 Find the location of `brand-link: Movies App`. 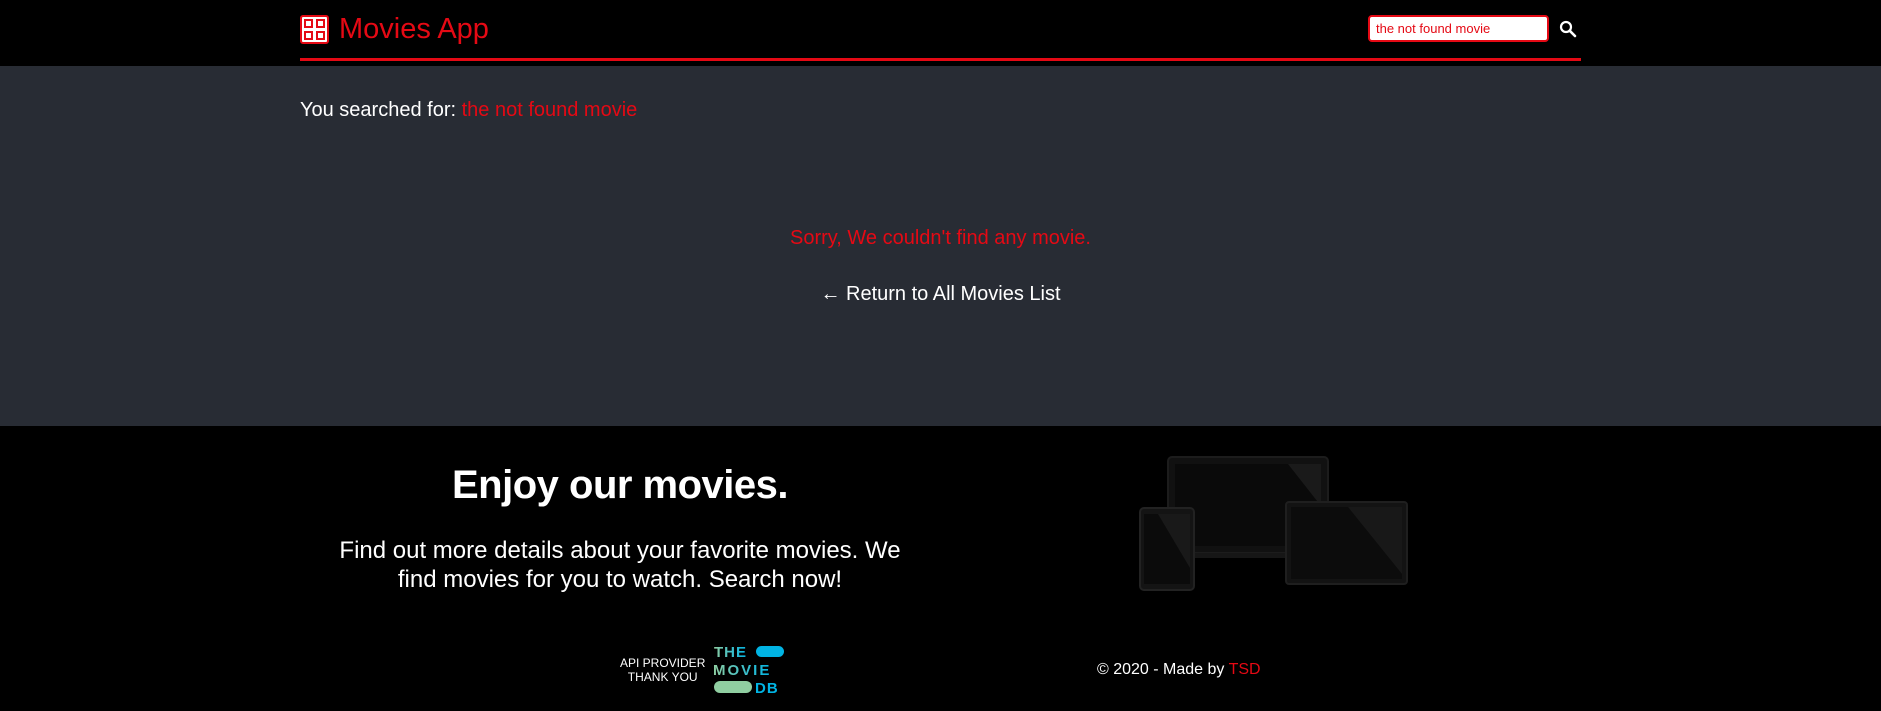

brand-link: Movies App is located at coordinates (394, 29).